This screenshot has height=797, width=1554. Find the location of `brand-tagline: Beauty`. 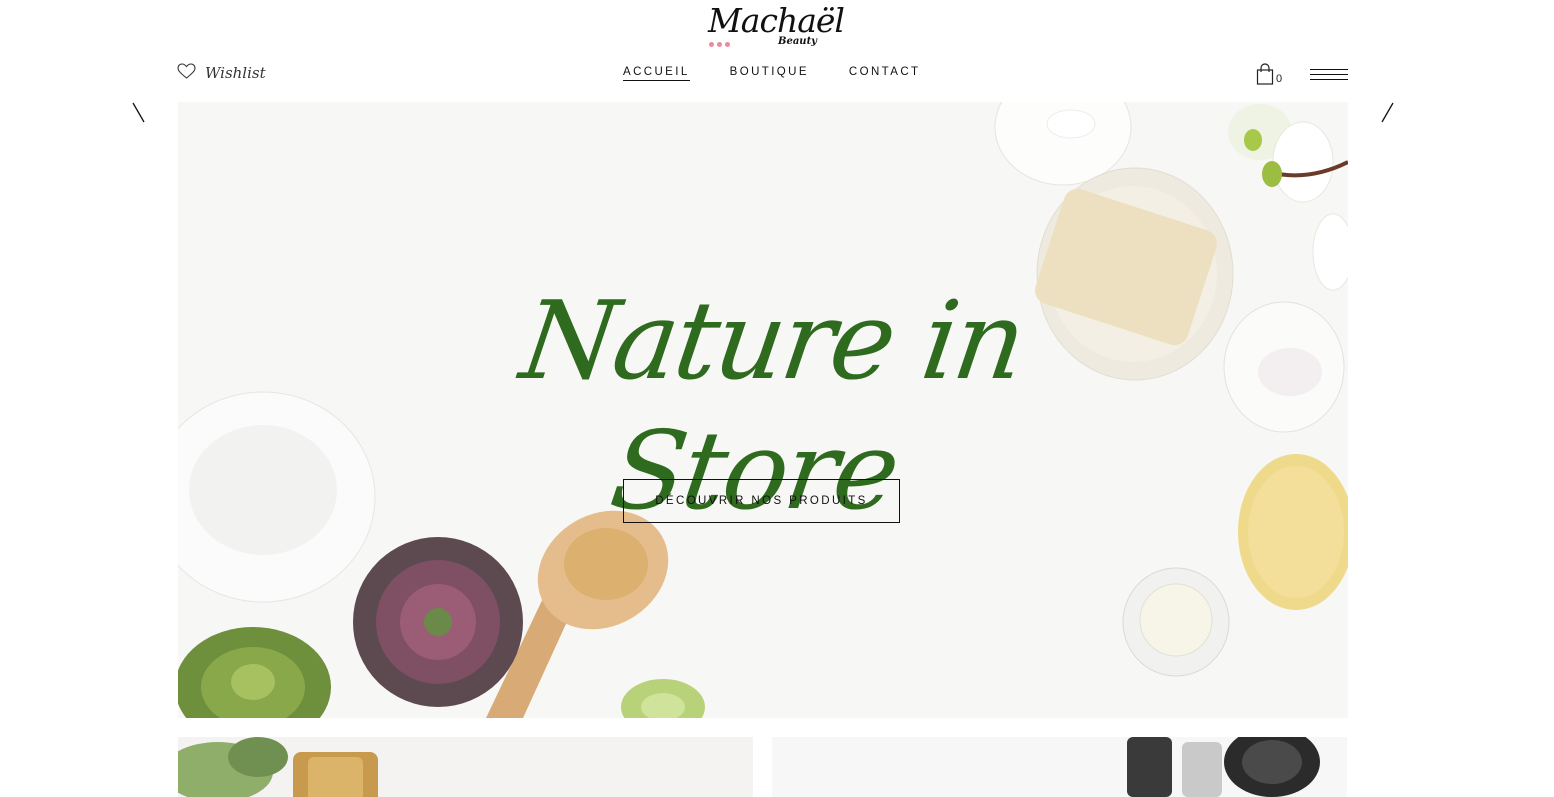

brand-tagline: Beauty is located at coordinates (797, 41).